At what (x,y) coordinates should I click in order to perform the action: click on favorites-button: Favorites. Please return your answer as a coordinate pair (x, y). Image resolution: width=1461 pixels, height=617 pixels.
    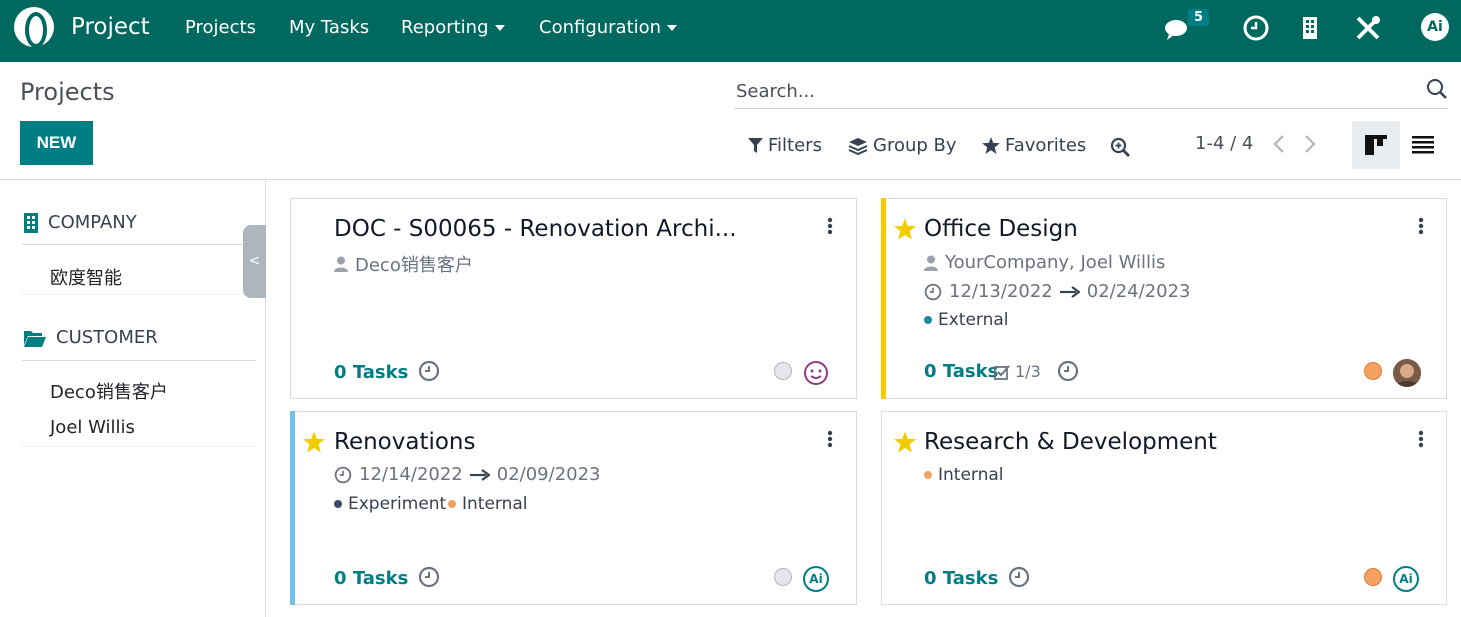
    Looking at the image, I should click on (1034, 145).